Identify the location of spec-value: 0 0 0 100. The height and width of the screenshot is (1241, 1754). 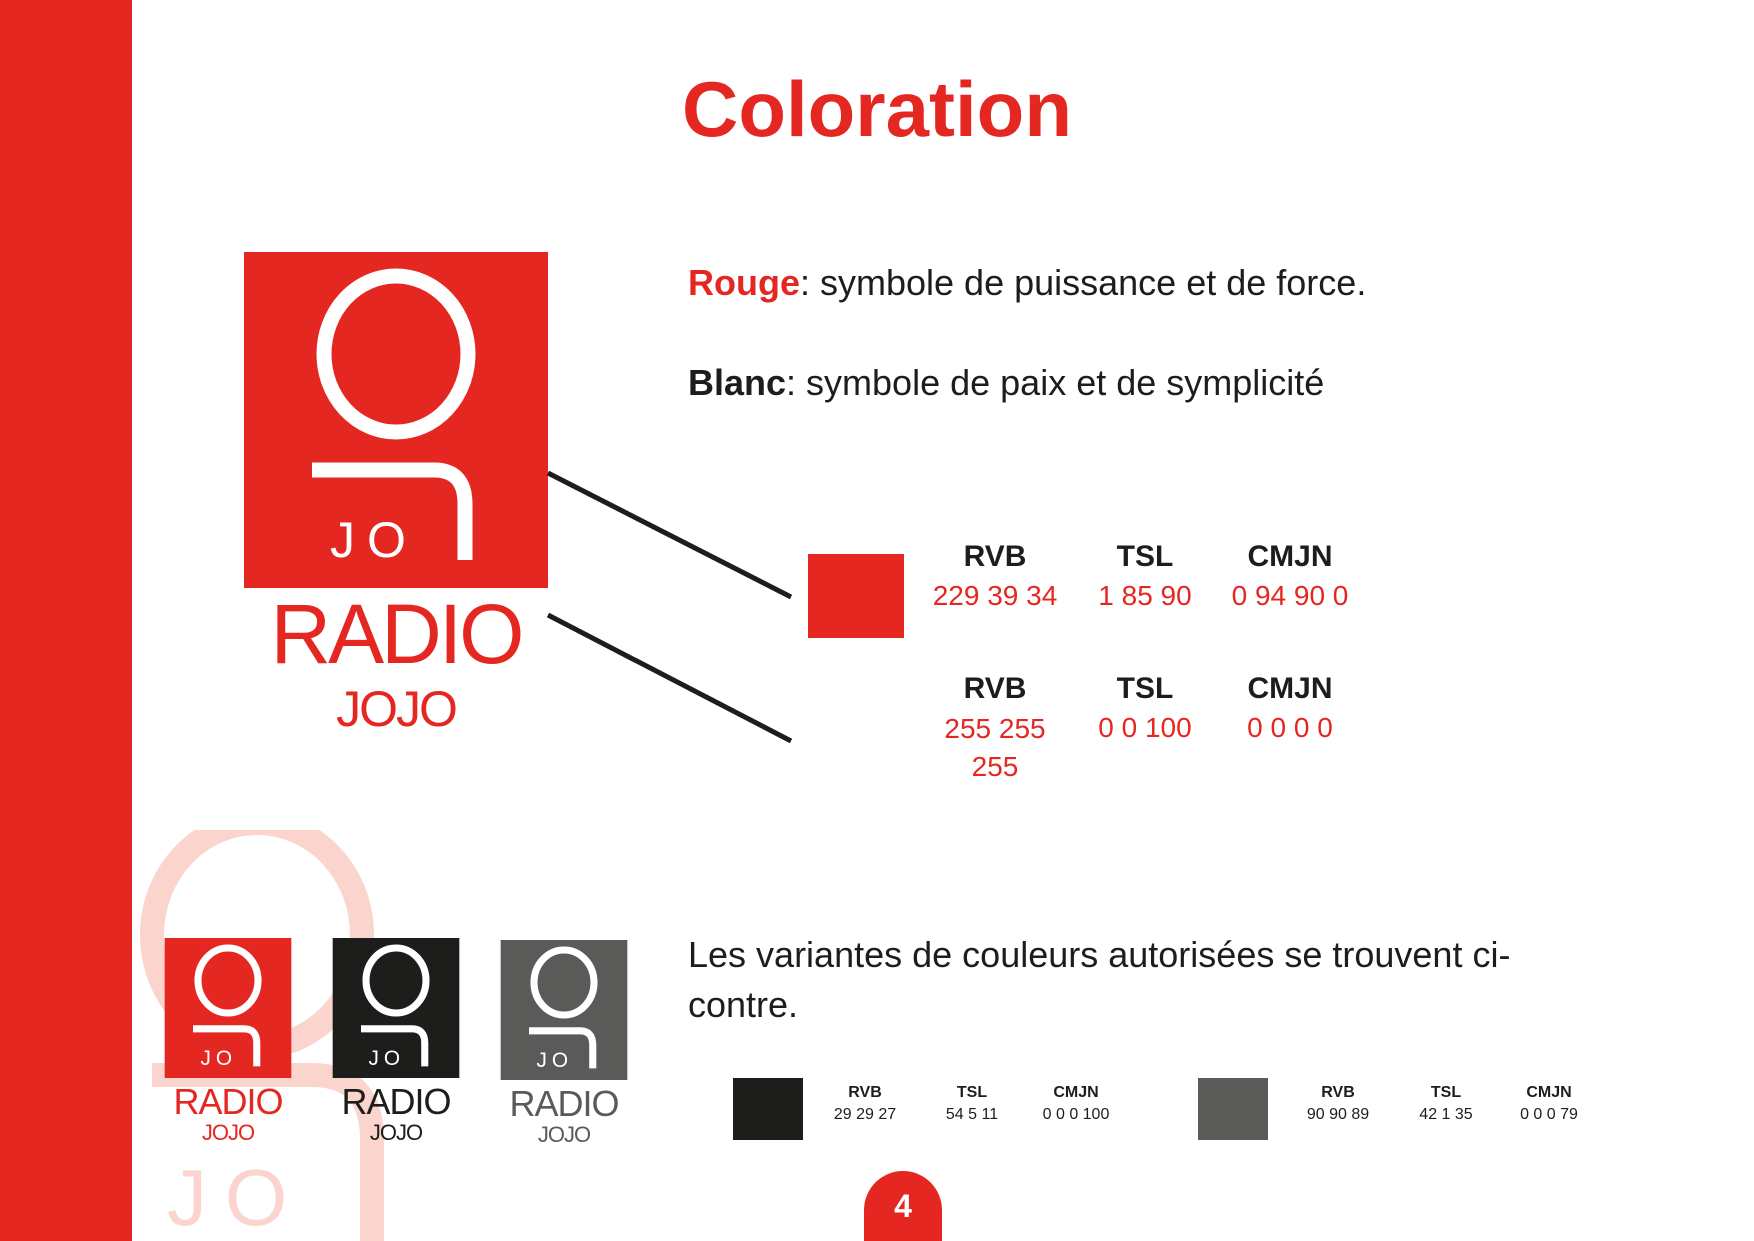
(1076, 1114).